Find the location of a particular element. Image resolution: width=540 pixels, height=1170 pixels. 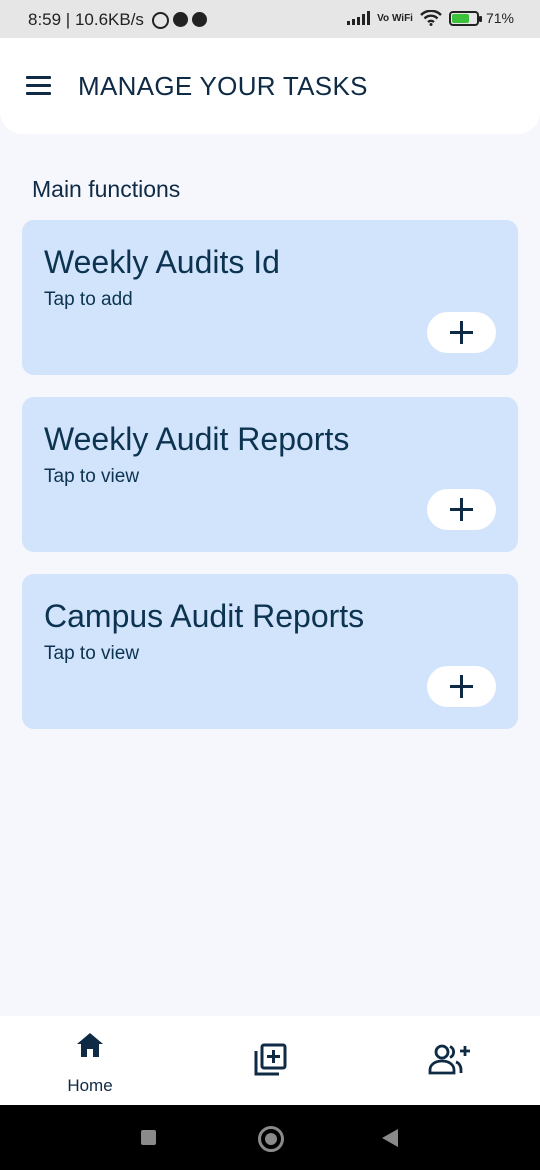

battery-fill is located at coordinates (460, 18).